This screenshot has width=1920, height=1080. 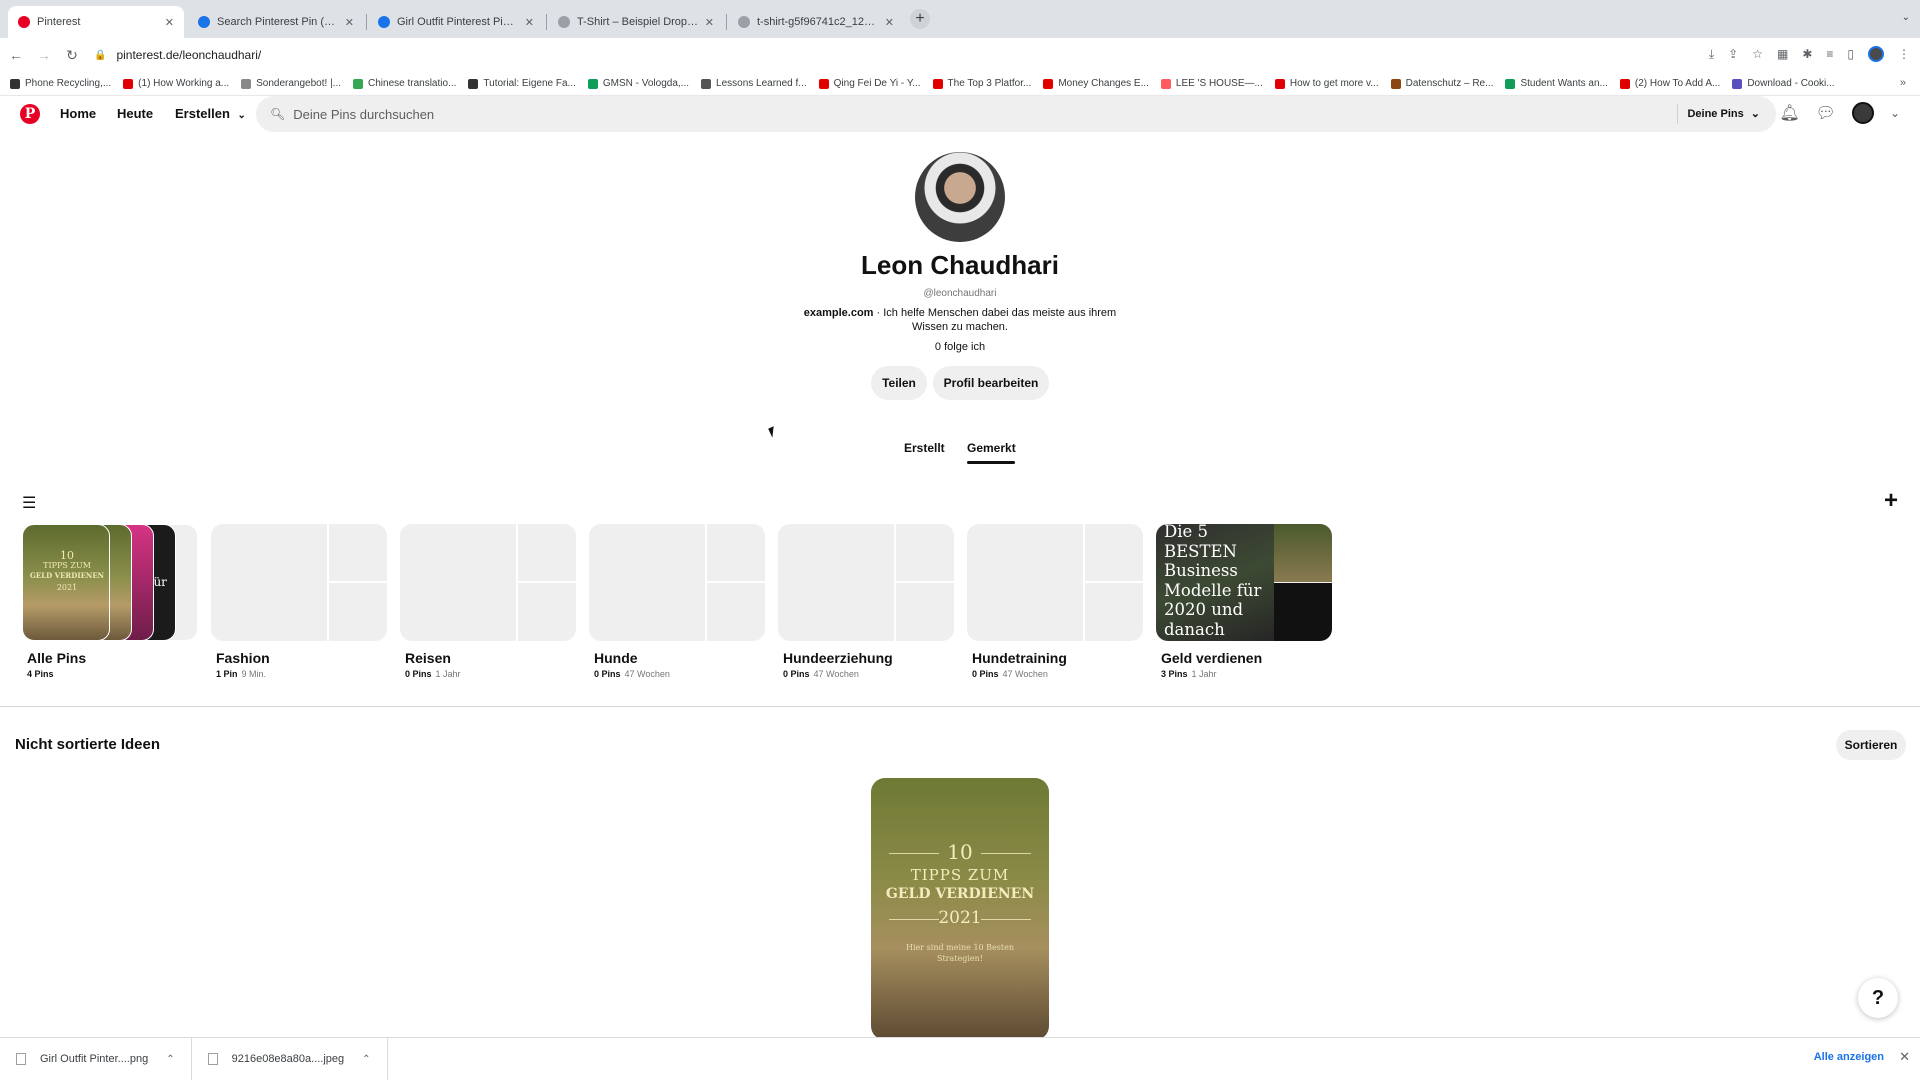 What do you see at coordinates (1891, 501) in the screenshot?
I see `create-plus-icon: +` at bounding box center [1891, 501].